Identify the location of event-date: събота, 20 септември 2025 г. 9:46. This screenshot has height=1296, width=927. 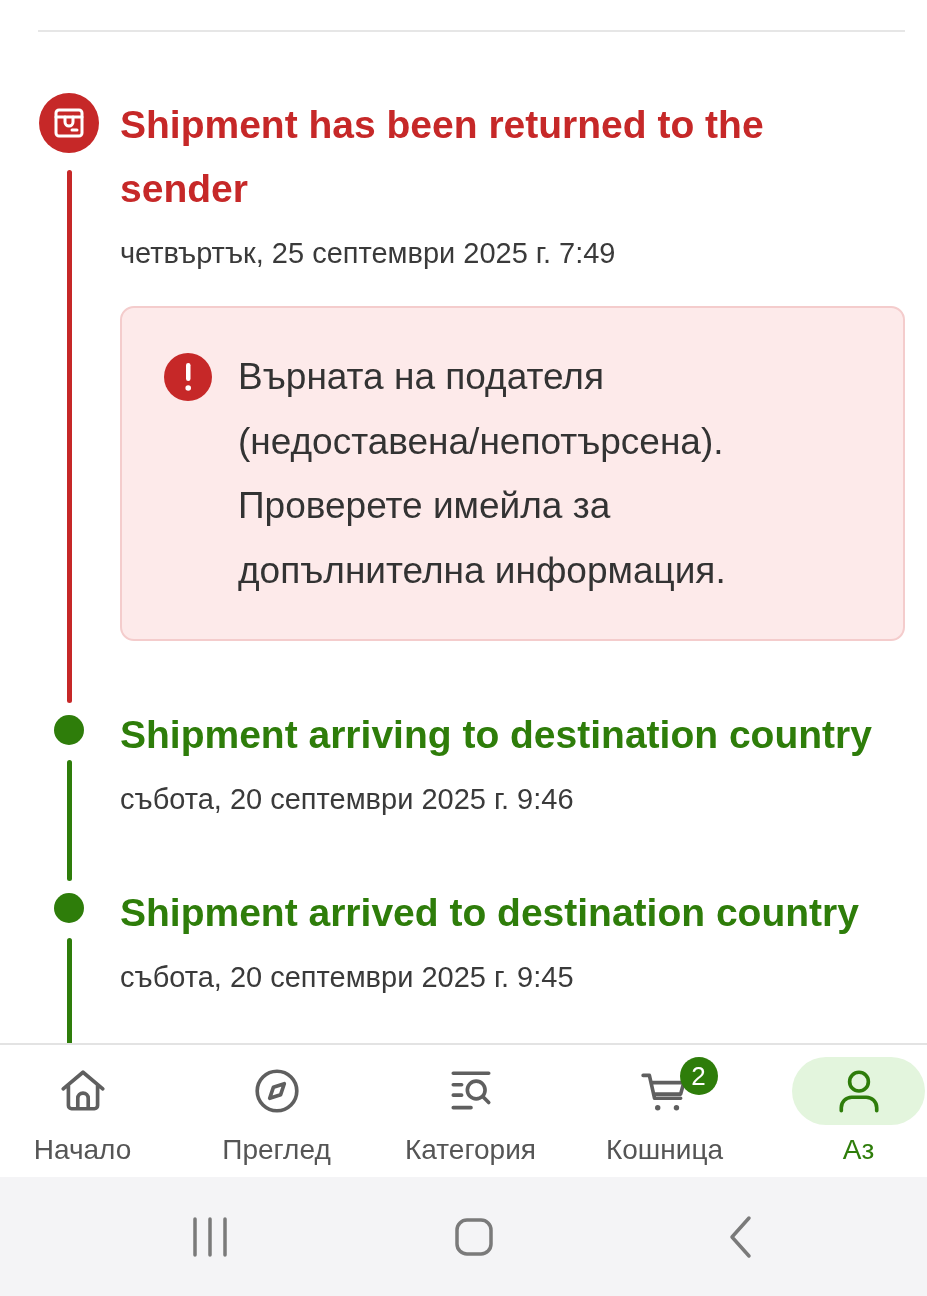
(347, 799).